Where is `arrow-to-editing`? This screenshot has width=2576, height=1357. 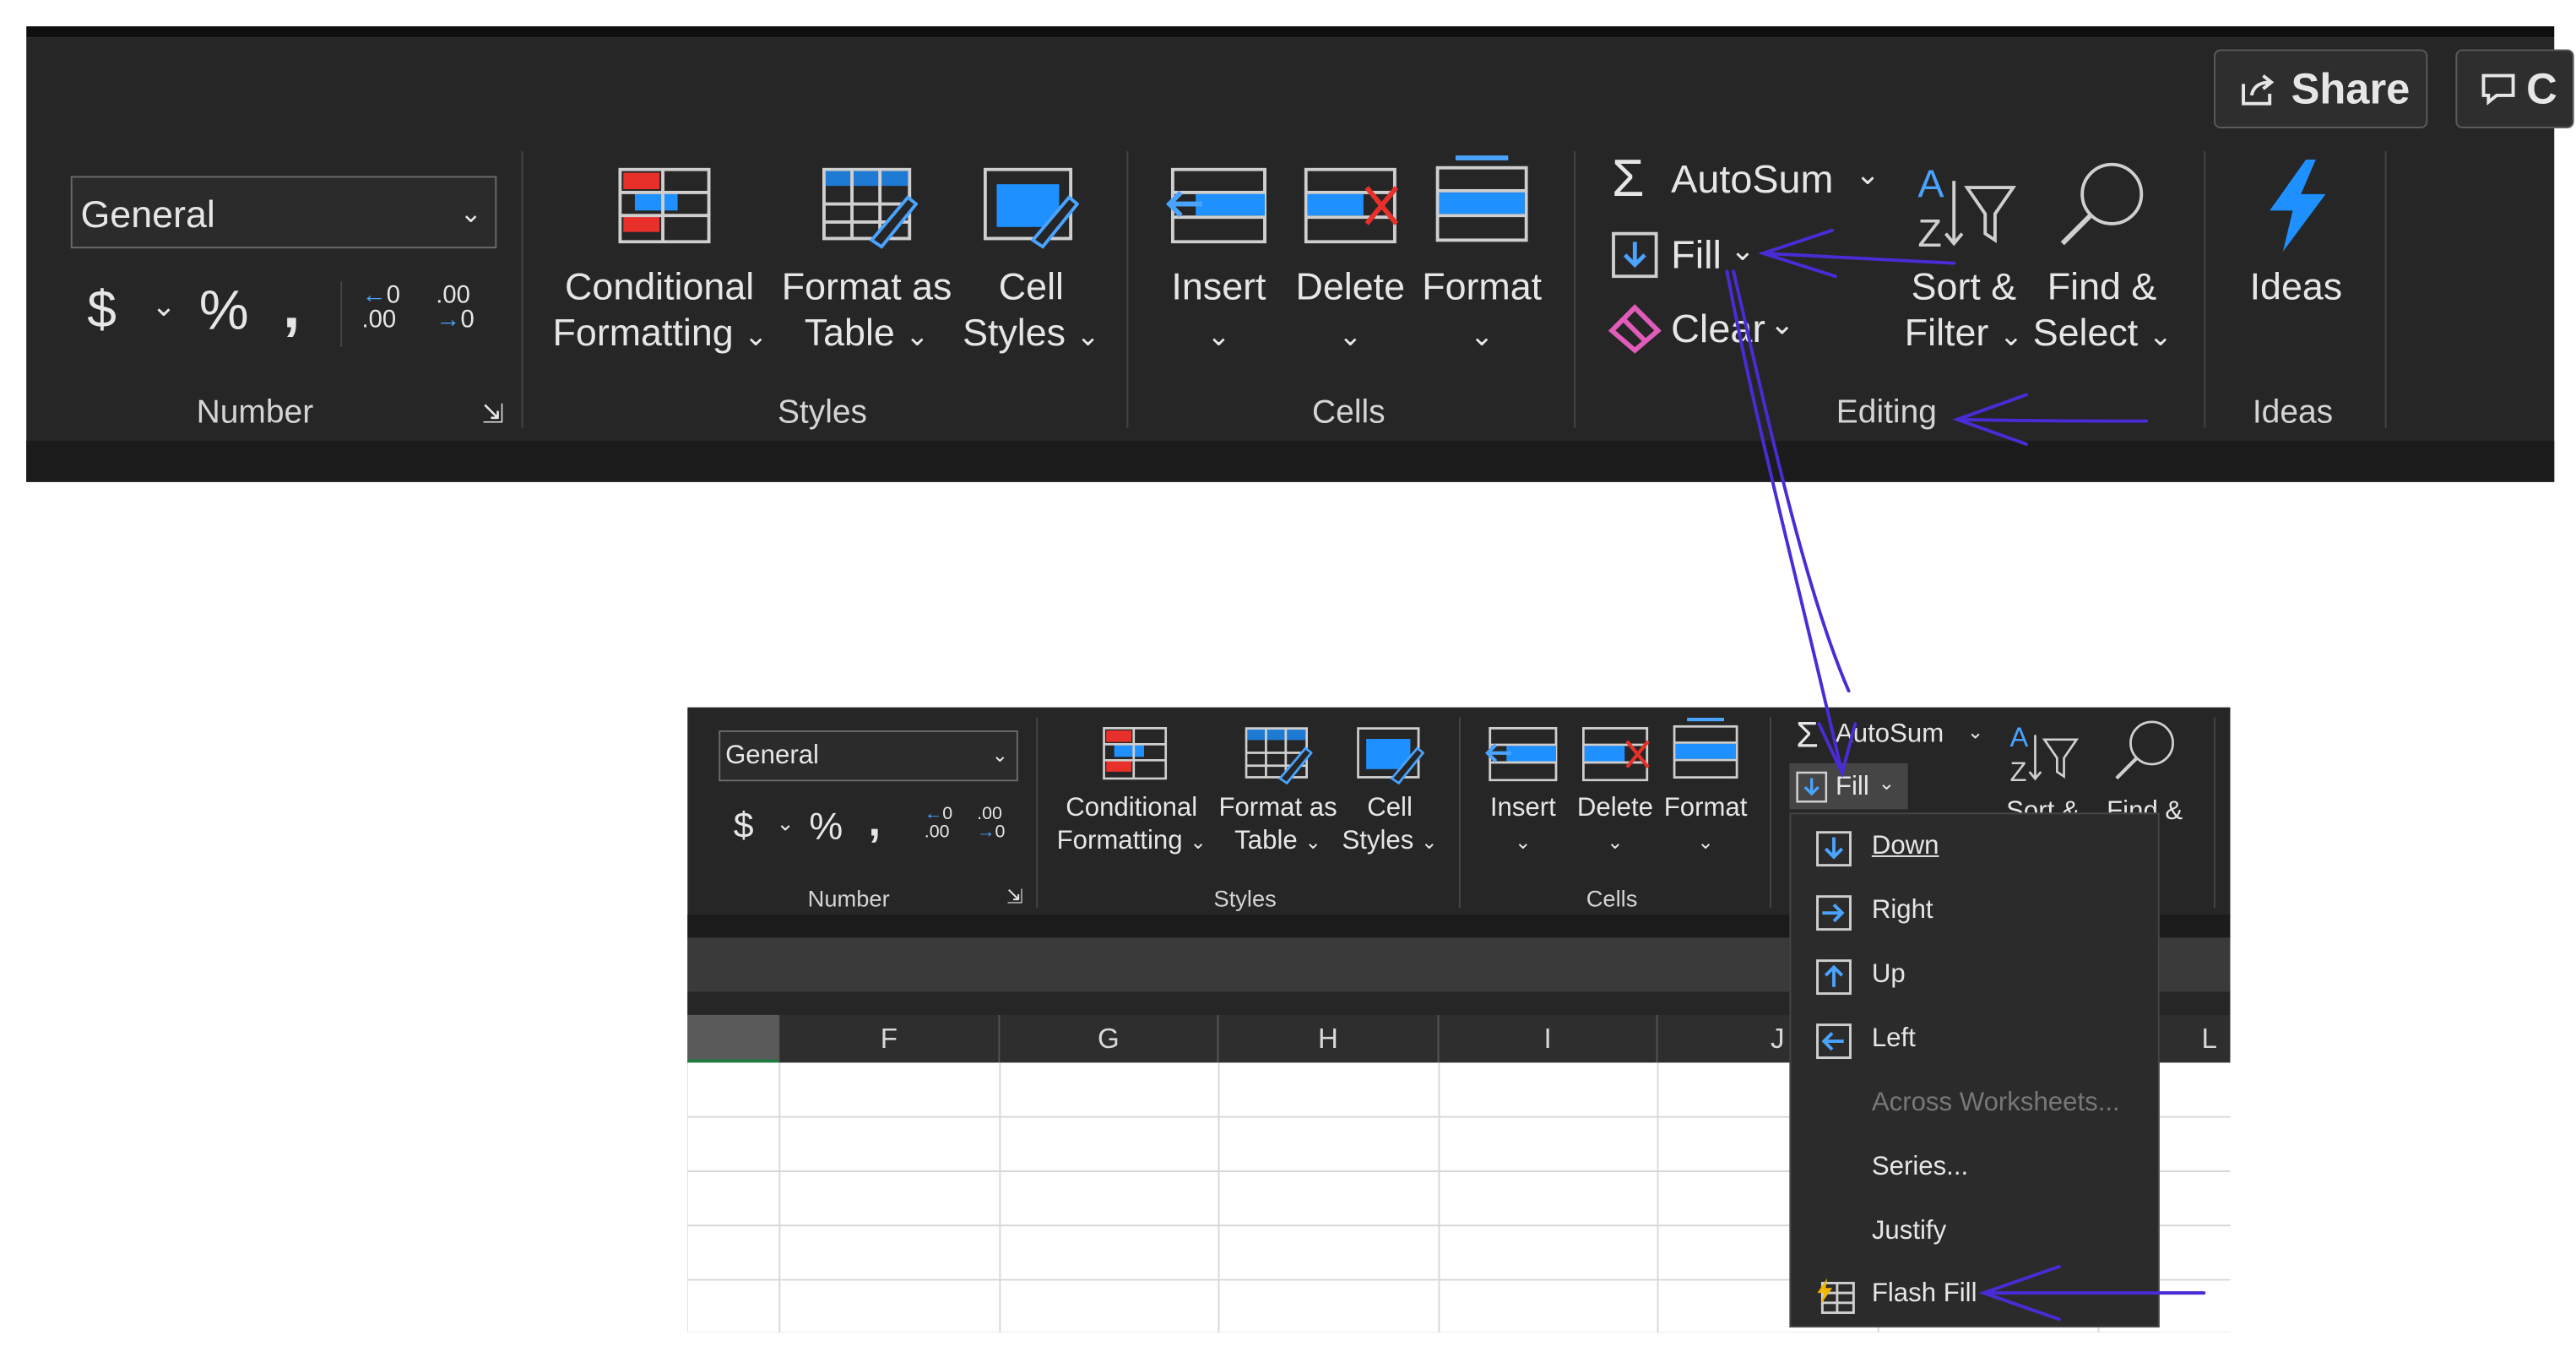
arrow-to-editing is located at coordinates (2052, 420).